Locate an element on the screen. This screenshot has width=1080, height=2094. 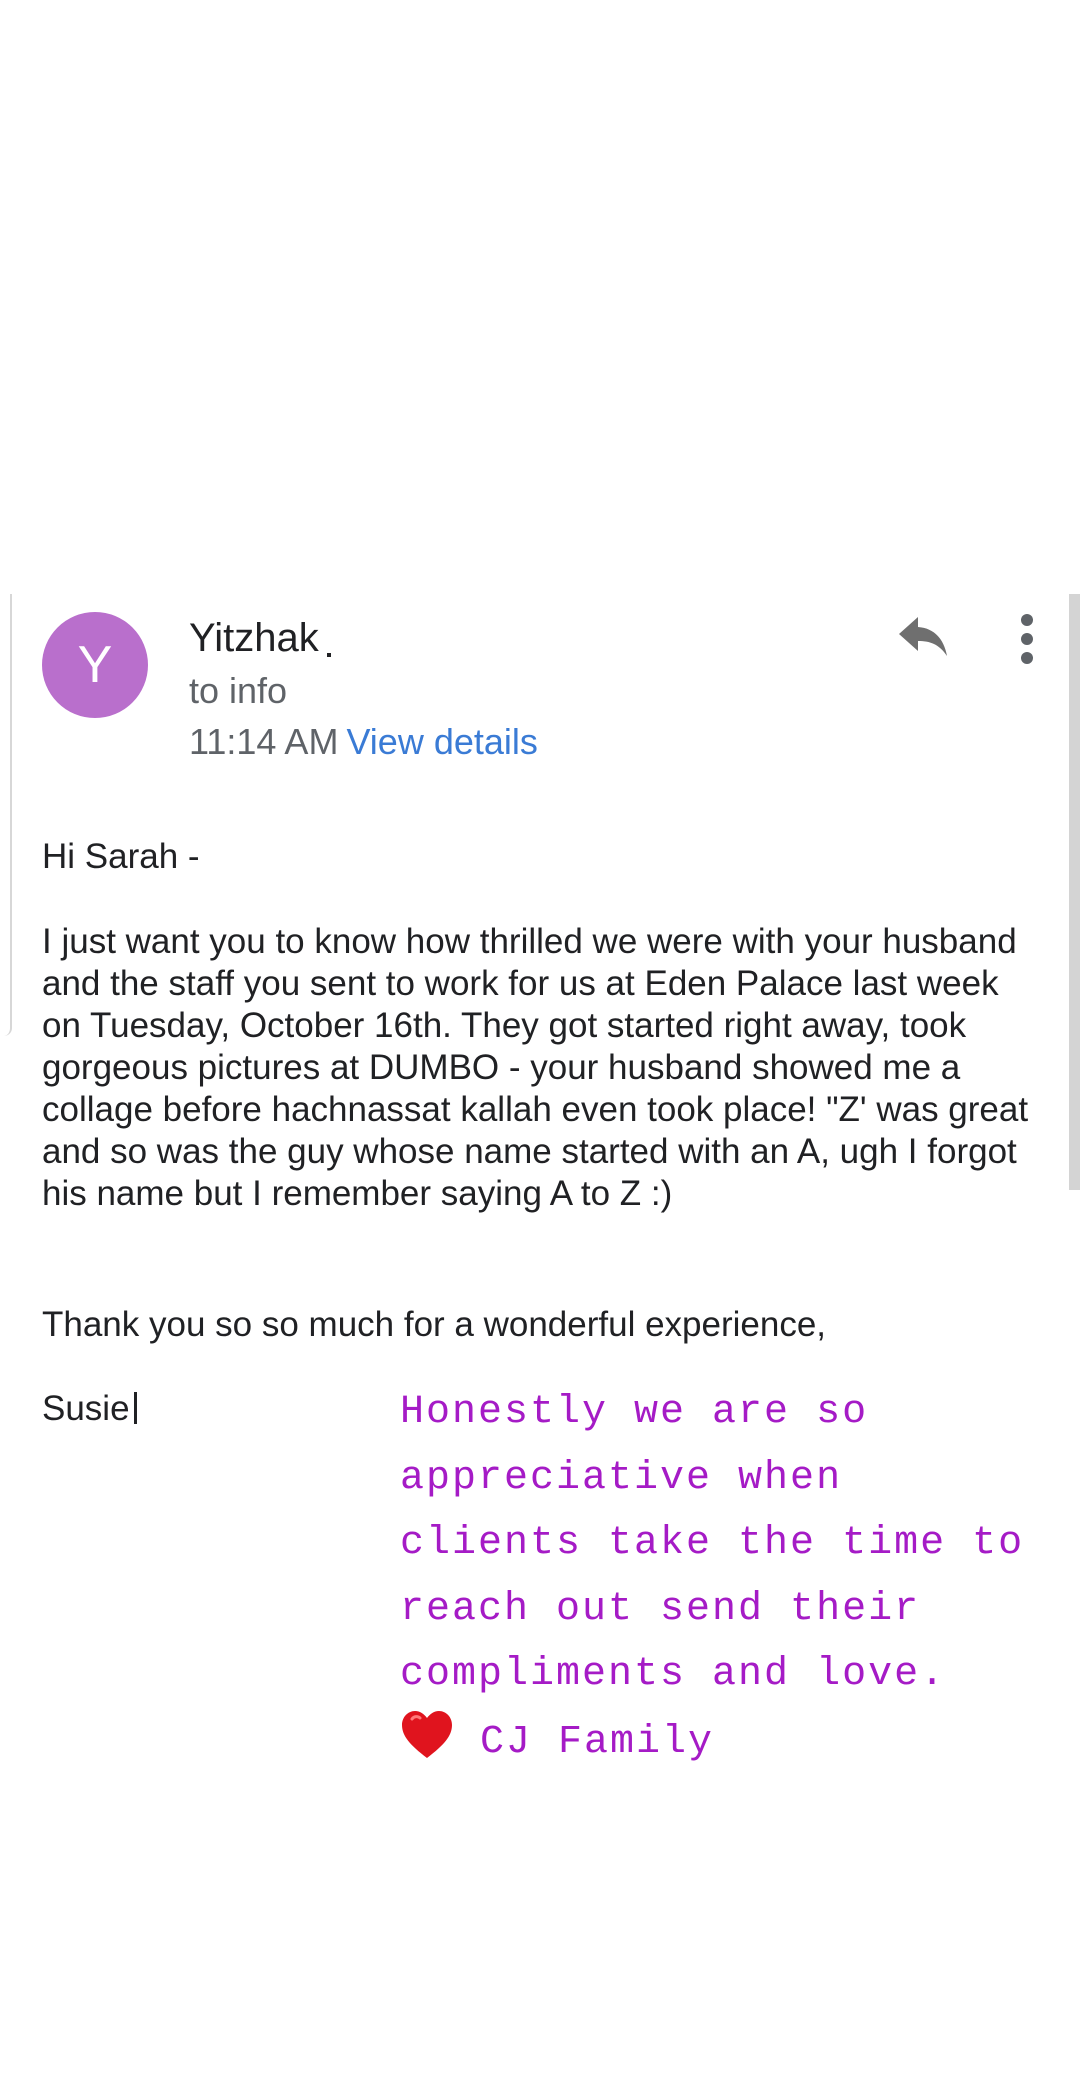
overlay-signature-line: CJ Family is located at coordinates (715, 1742).